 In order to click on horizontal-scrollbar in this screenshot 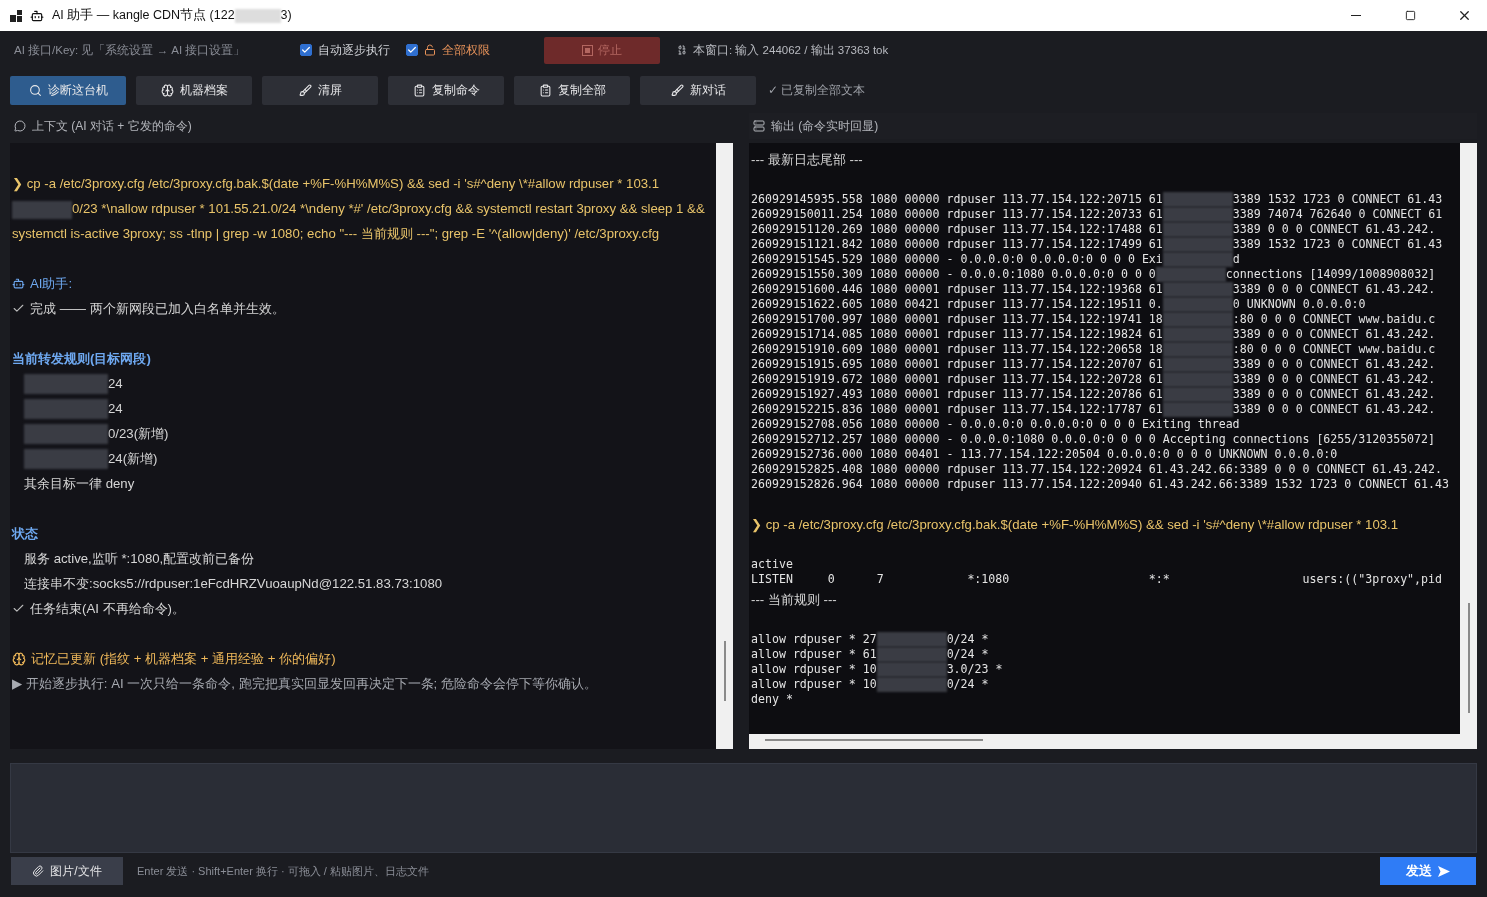, I will do `click(1113, 741)`.